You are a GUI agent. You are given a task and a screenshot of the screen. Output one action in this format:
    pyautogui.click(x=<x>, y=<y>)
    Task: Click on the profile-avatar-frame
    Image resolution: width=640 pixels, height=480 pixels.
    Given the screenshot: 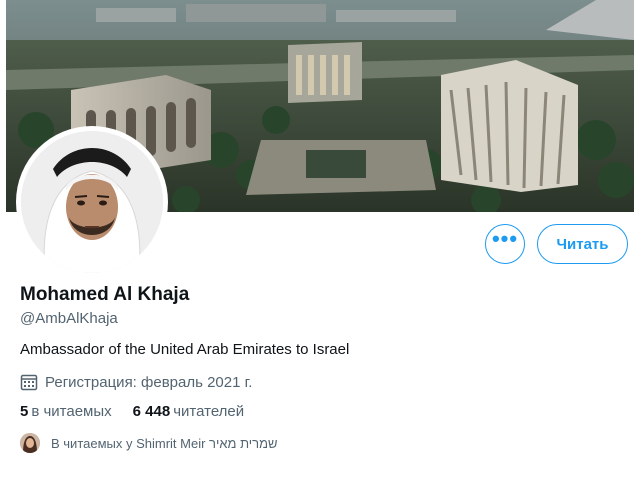 What is the action you would take?
    pyautogui.click(x=92, y=202)
    